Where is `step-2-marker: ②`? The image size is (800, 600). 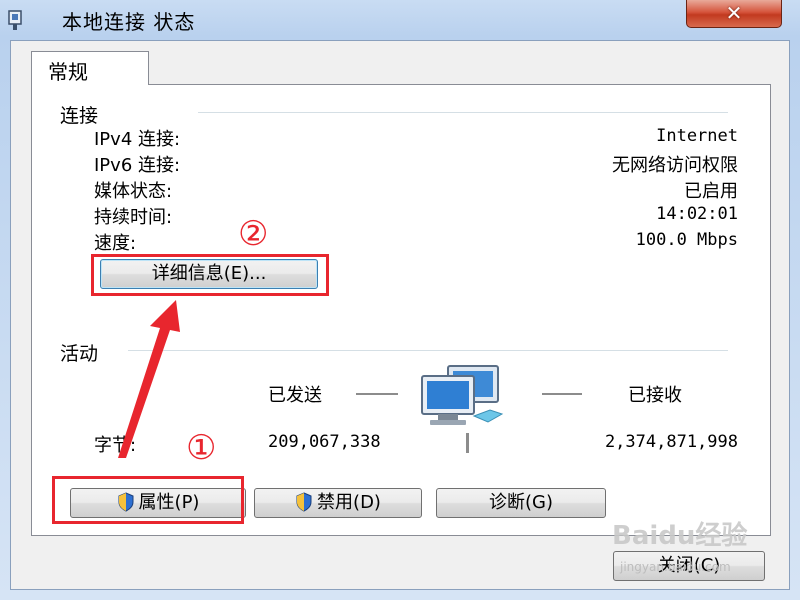 step-2-marker: ② is located at coordinates (253, 234).